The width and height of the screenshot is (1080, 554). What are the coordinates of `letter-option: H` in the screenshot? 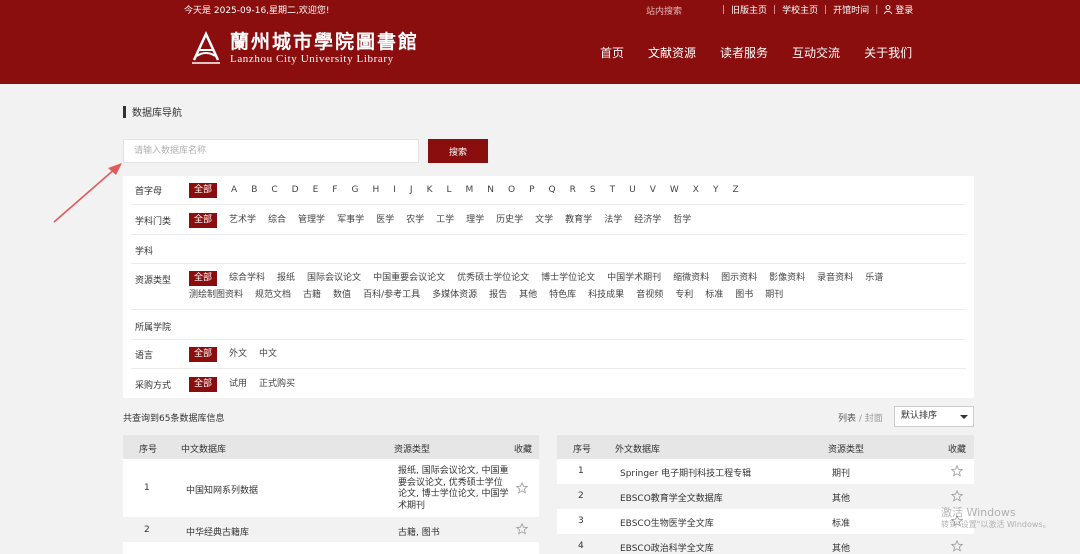 It's located at (375, 190).